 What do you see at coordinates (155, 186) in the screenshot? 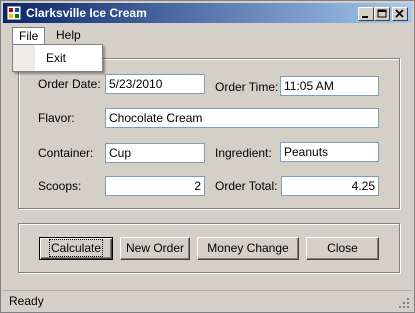
I see `scoops-field: 2` at bounding box center [155, 186].